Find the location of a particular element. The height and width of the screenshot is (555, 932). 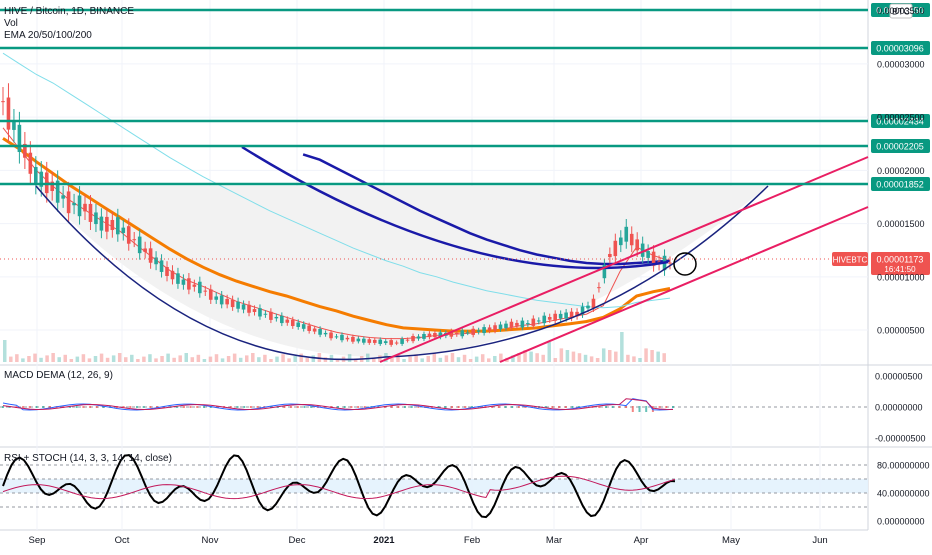

level-label: 0.00001852 is located at coordinates (900, 185).